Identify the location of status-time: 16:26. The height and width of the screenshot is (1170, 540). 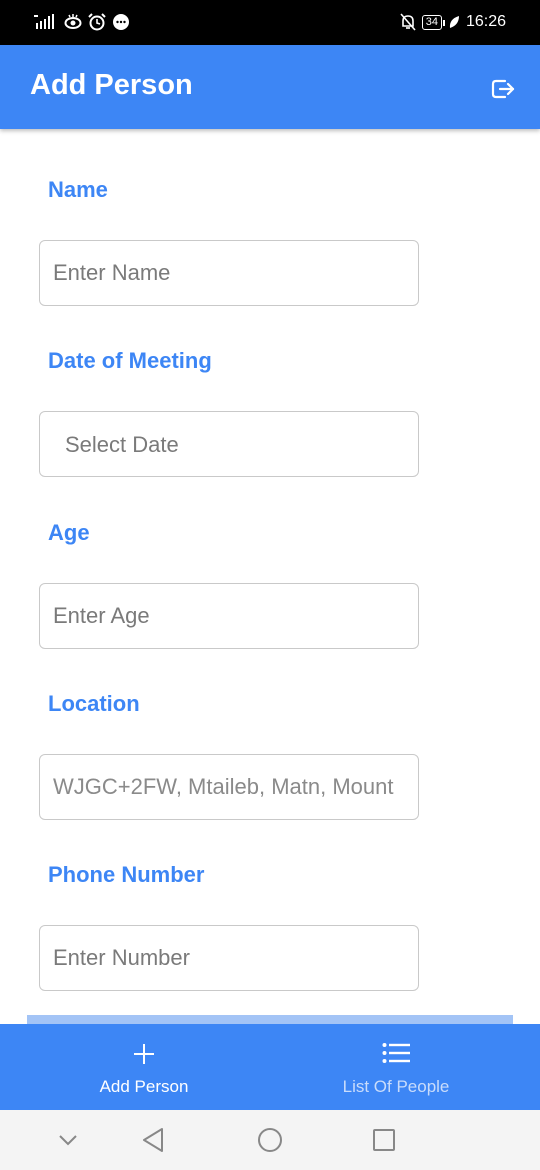
(485, 21).